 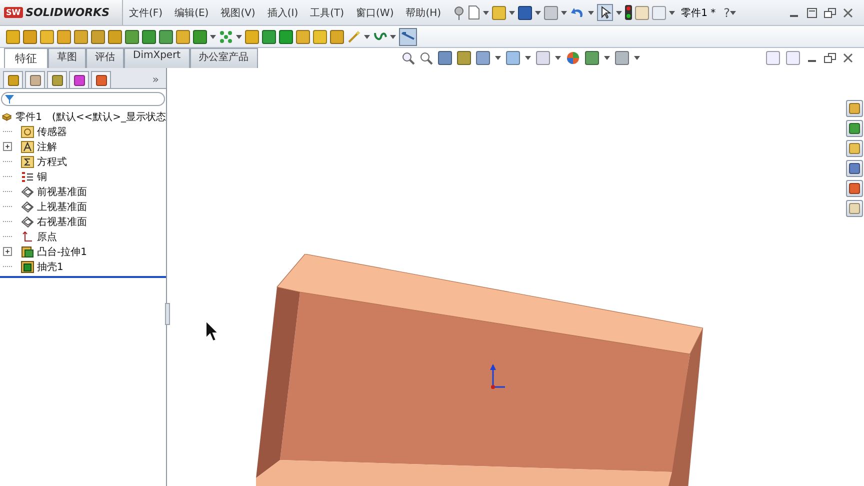 What do you see at coordinates (238, 13) in the screenshot?
I see `menu-item: 视图(V)` at bounding box center [238, 13].